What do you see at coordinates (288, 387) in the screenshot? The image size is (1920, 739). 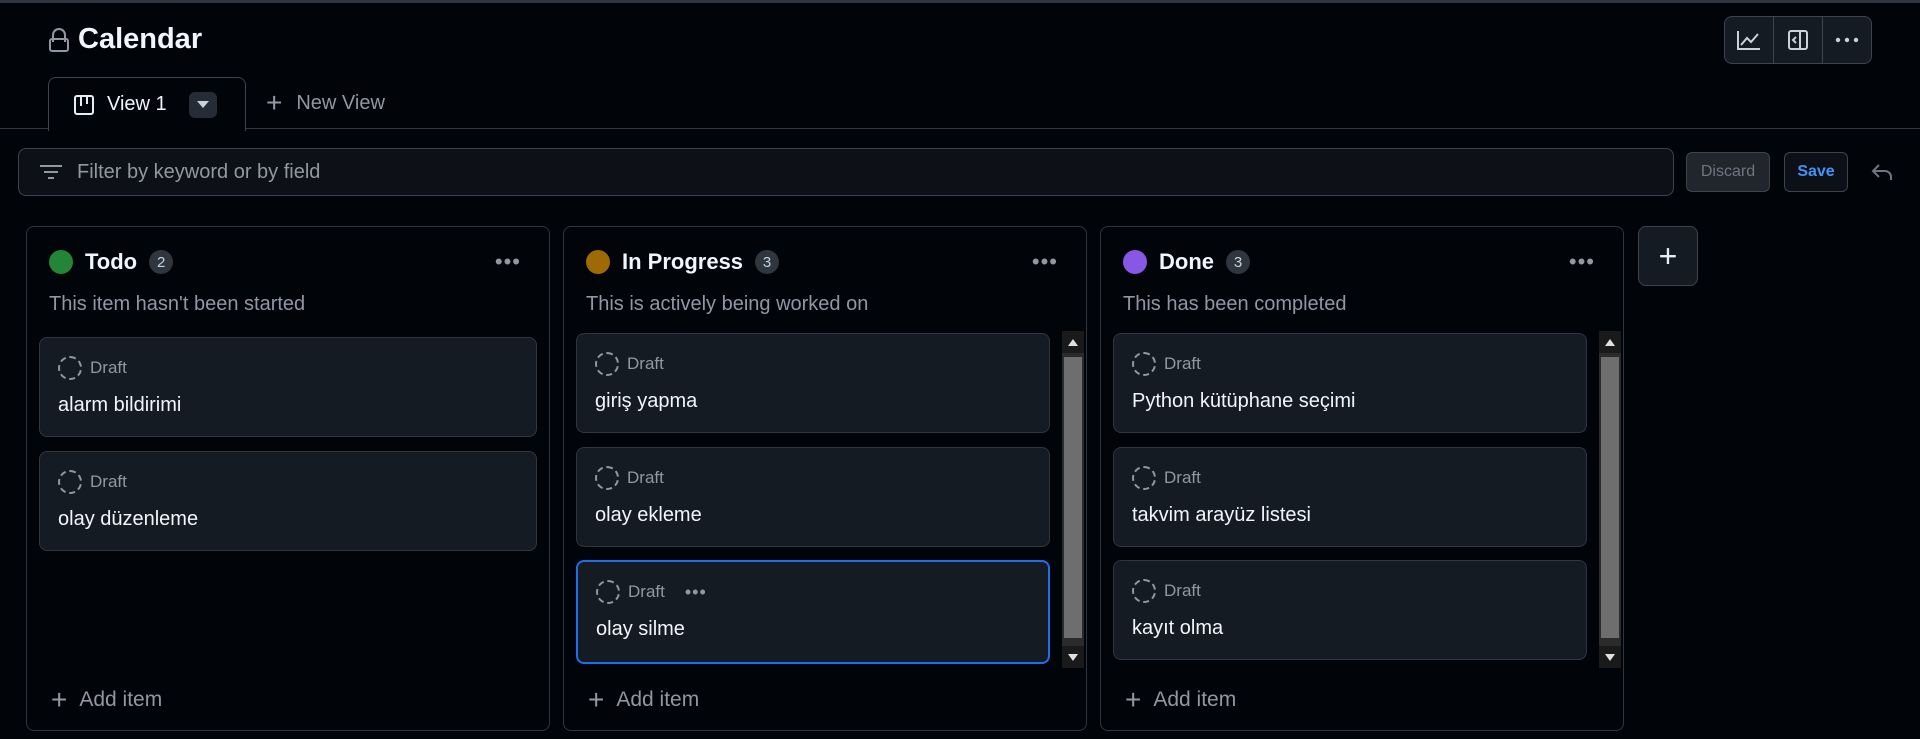 I see `card: Draft alarm bildirimi` at bounding box center [288, 387].